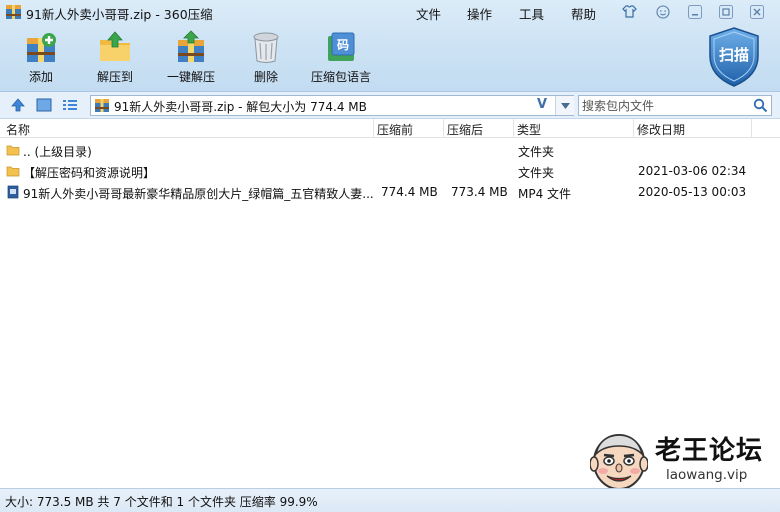  Describe the element at coordinates (629, 11) in the screenshot. I see `skin-icon` at that location.